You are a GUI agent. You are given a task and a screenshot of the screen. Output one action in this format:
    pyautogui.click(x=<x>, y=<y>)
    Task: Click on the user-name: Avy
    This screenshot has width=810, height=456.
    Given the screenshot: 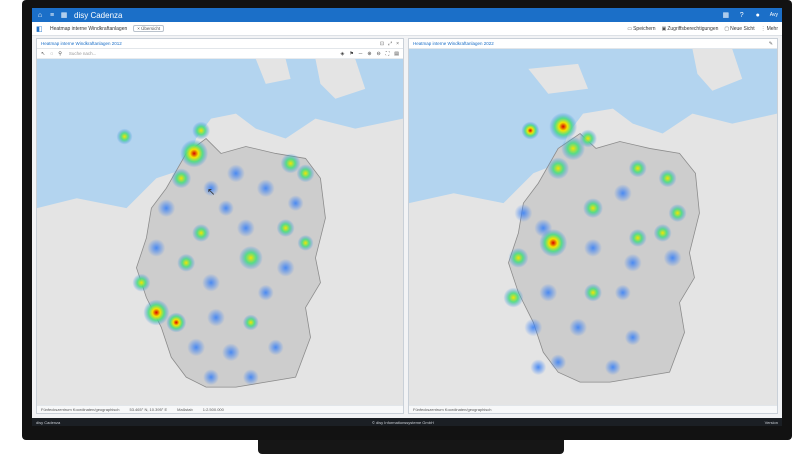 What is the action you would take?
    pyautogui.click(x=774, y=15)
    